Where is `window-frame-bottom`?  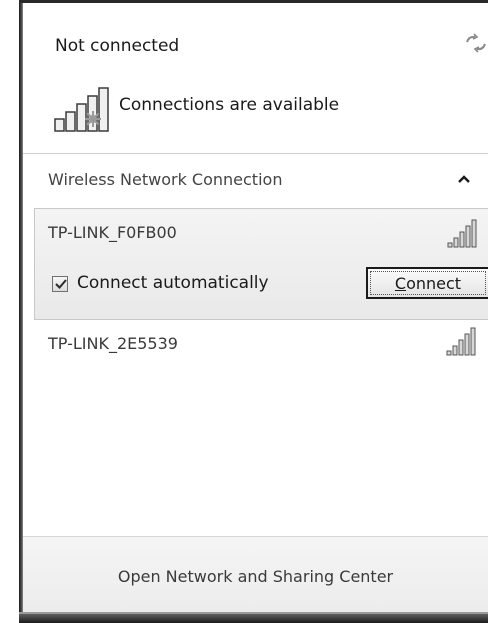 window-frame-bottom is located at coordinates (253, 618).